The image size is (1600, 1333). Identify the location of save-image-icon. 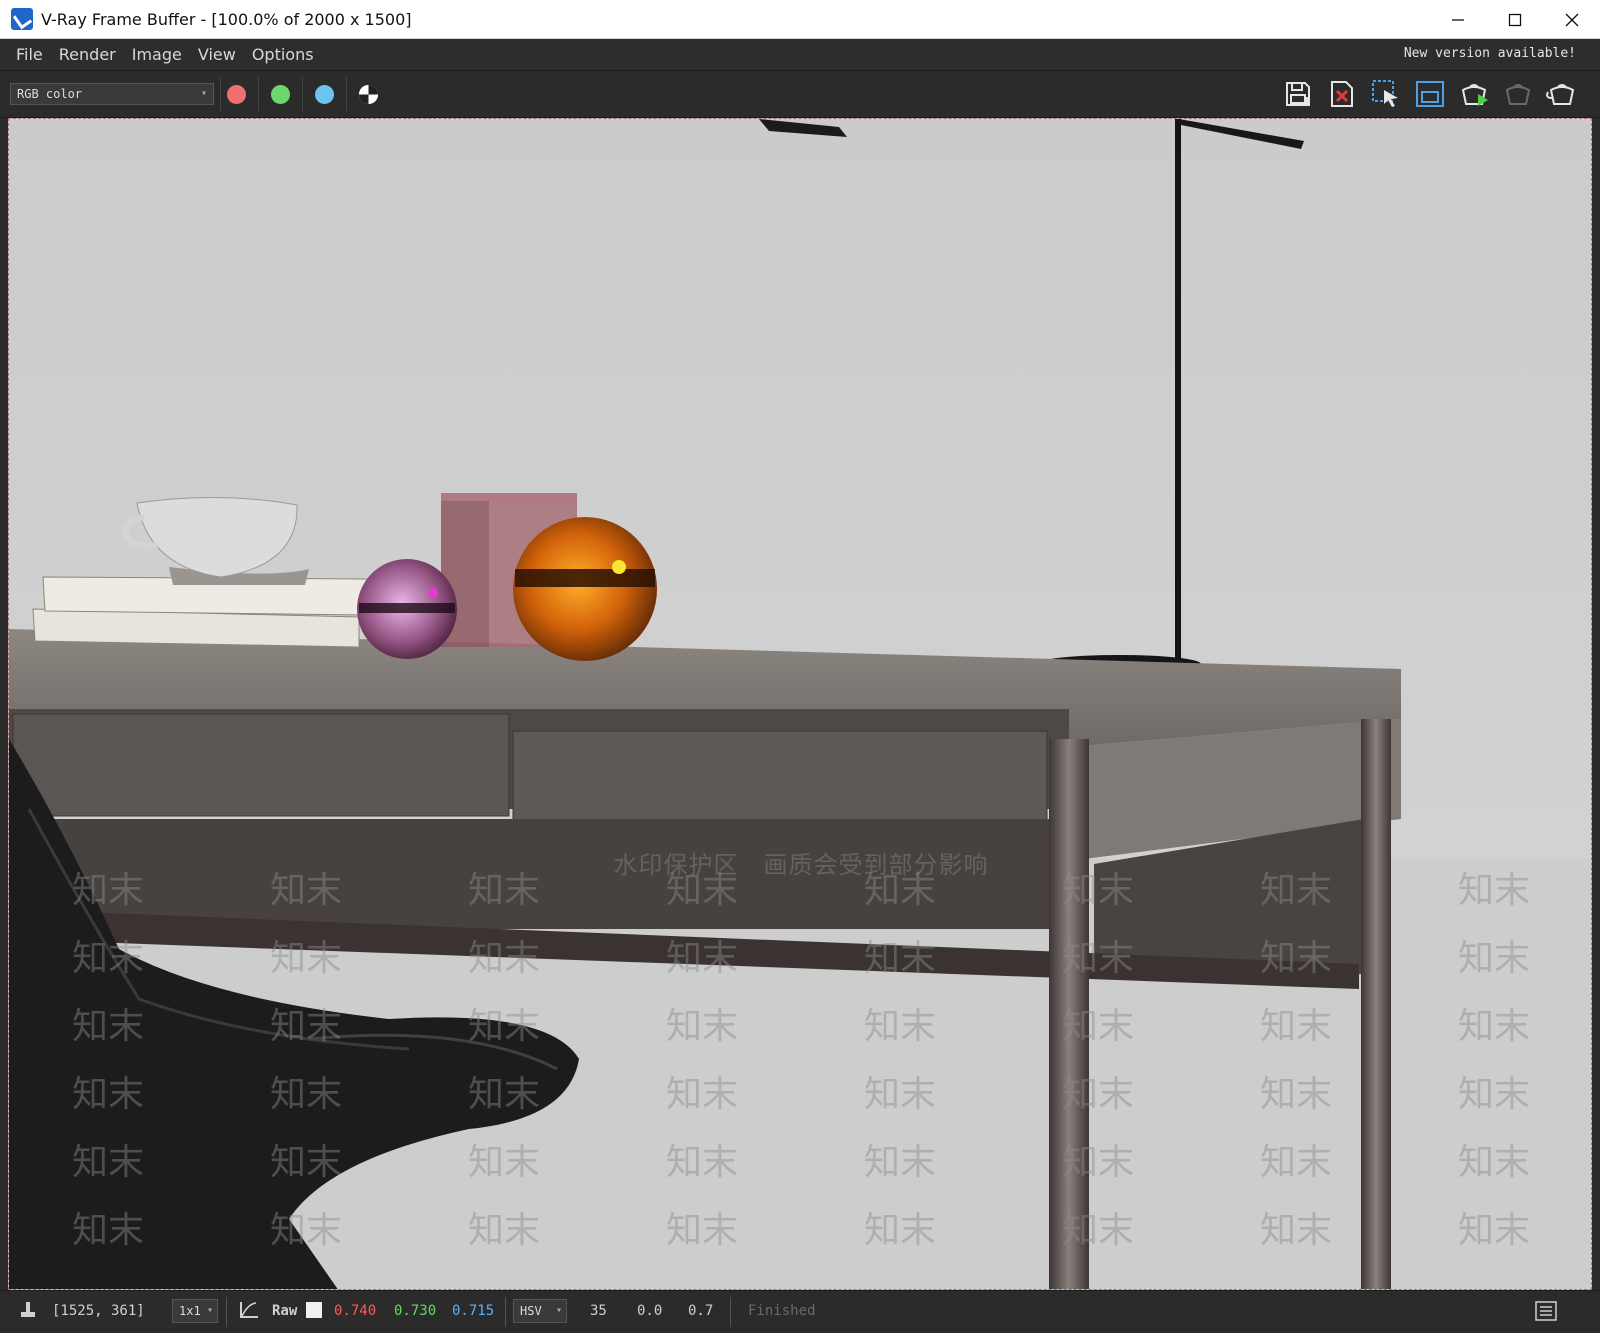
(1298, 94).